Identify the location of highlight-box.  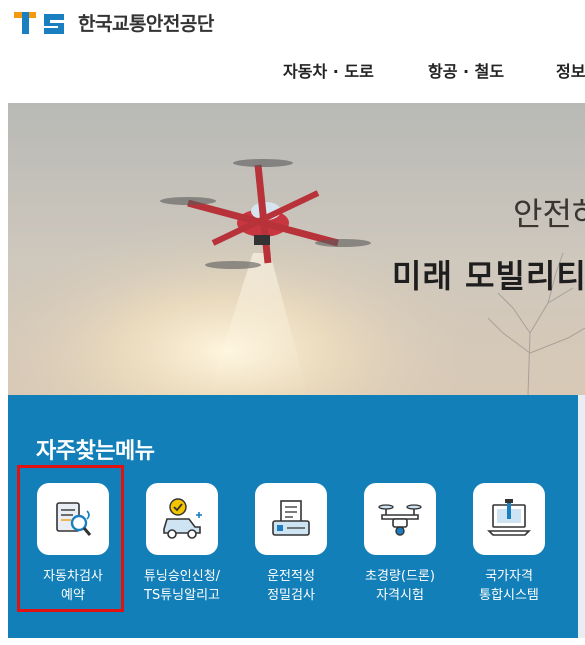
(70, 538).